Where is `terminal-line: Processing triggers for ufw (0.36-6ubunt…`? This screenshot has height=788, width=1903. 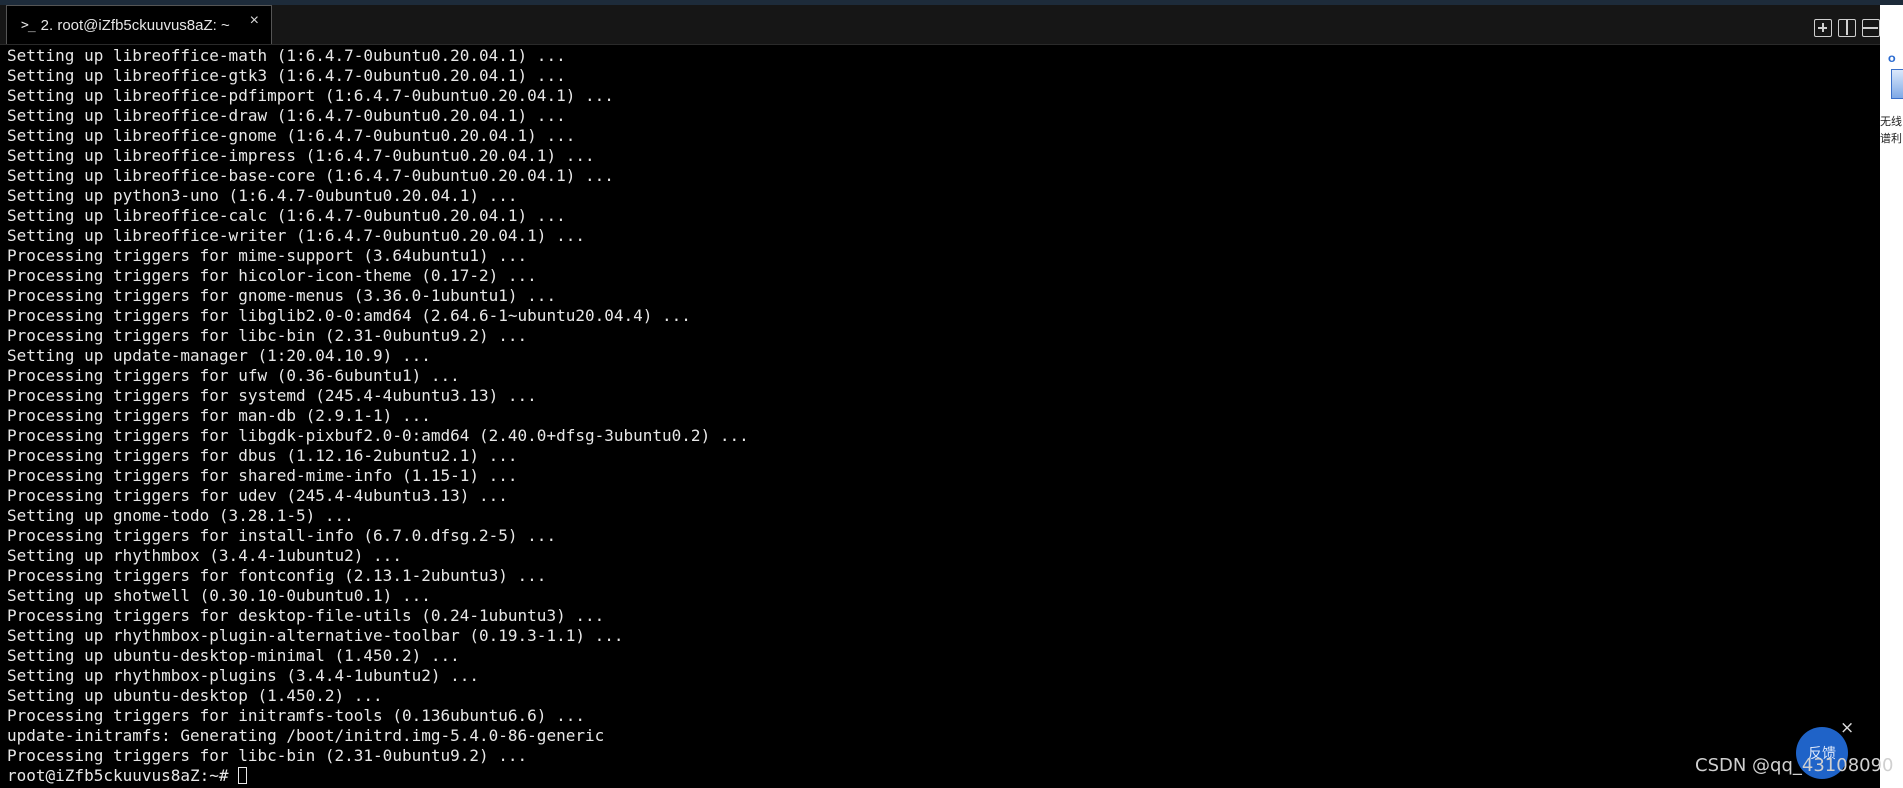 terminal-line: Processing triggers for ufw (0.36-6ubunt… is located at coordinates (233, 375).